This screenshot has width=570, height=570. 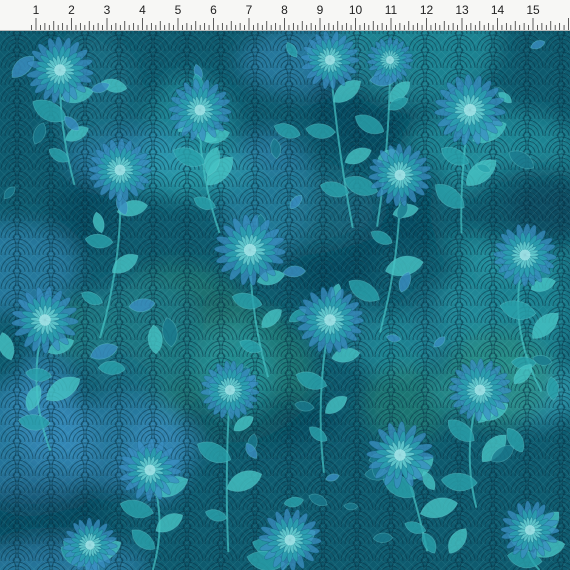 What do you see at coordinates (213, 10) in the screenshot?
I see `ruler-number: 6` at bounding box center [213, 10].